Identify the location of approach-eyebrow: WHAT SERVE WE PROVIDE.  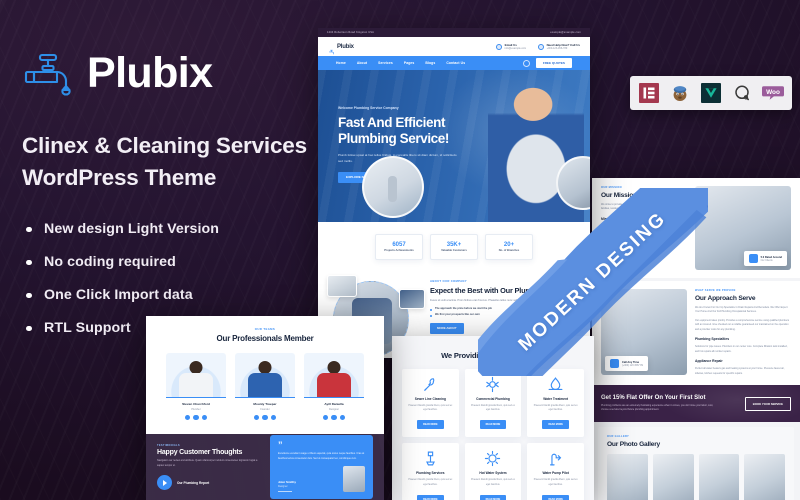
(715, 290).